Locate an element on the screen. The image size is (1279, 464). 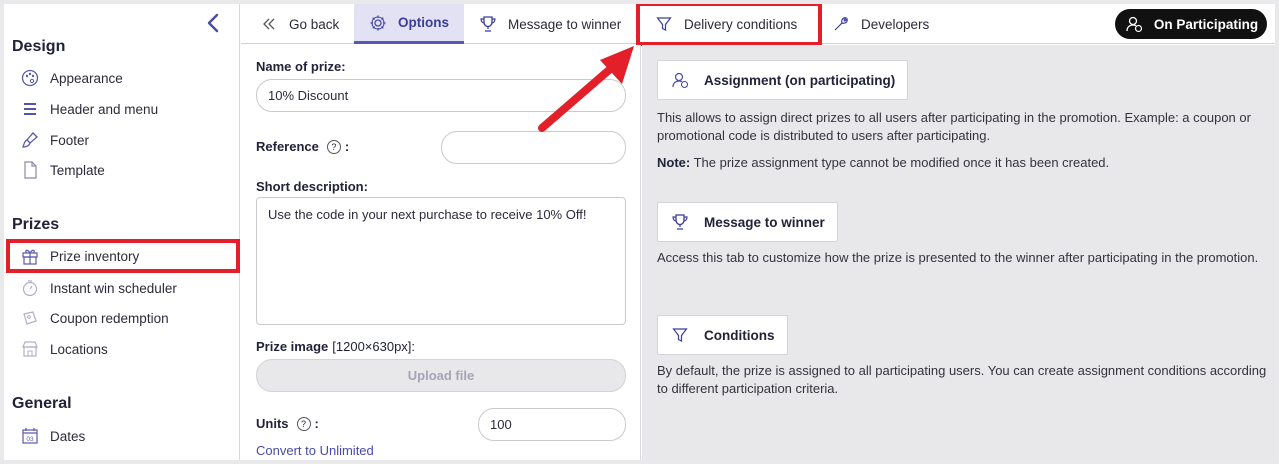
prize-image-label: Prize image [1200×630px]: is located at coordinates (335, 346).